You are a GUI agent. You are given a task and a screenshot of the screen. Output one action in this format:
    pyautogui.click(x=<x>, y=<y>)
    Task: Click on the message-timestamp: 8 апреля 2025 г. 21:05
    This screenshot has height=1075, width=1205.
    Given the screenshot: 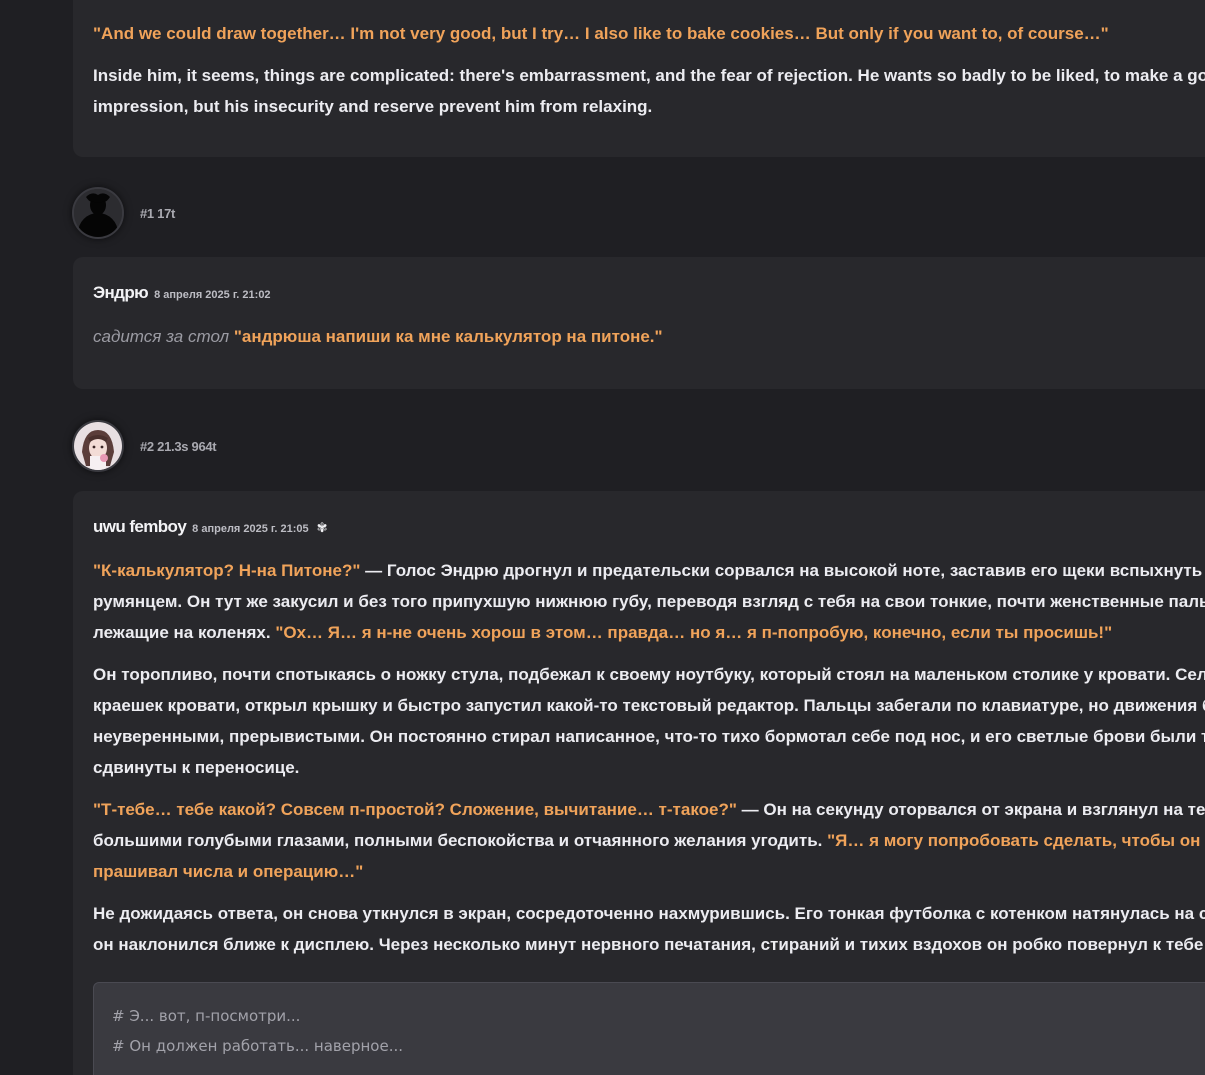 What is the action you would take?
    pyautogui.click(x=250, y=529)
    